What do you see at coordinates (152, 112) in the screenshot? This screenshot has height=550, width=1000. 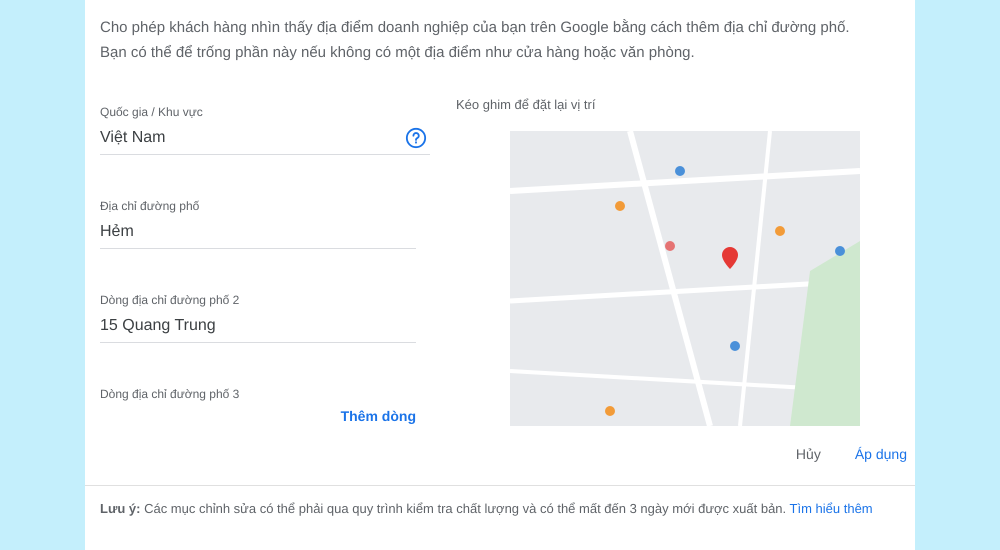 I see `field-label: Quốc gia / Khu vực` at bounding box center [152, 112].